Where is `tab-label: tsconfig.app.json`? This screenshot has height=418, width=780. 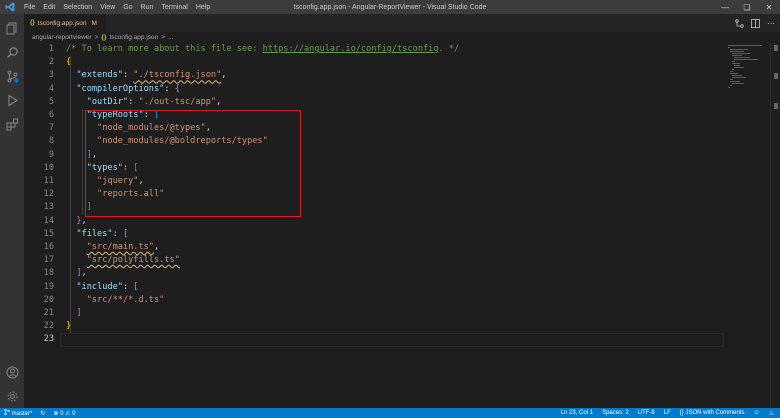 tab-label: tsconfig.app.json is located at coordinates (62, 23).